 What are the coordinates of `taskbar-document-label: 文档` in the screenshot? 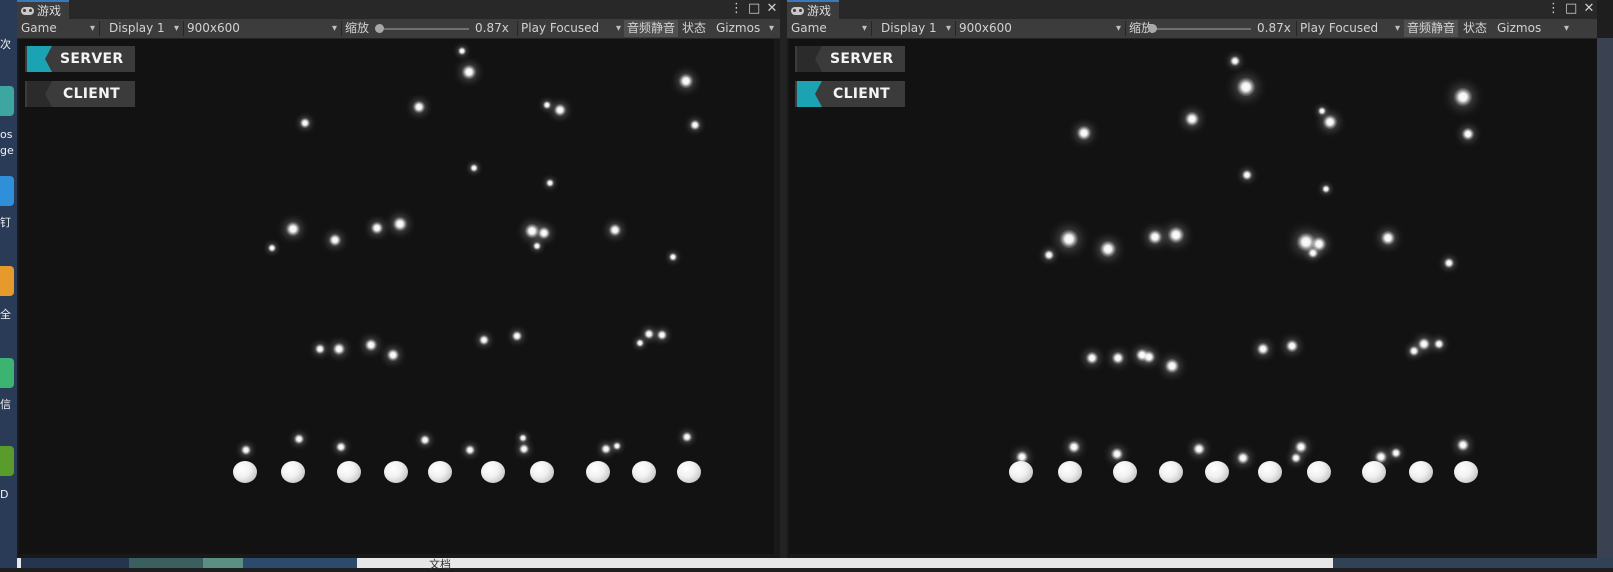 It's located at (440, 564).